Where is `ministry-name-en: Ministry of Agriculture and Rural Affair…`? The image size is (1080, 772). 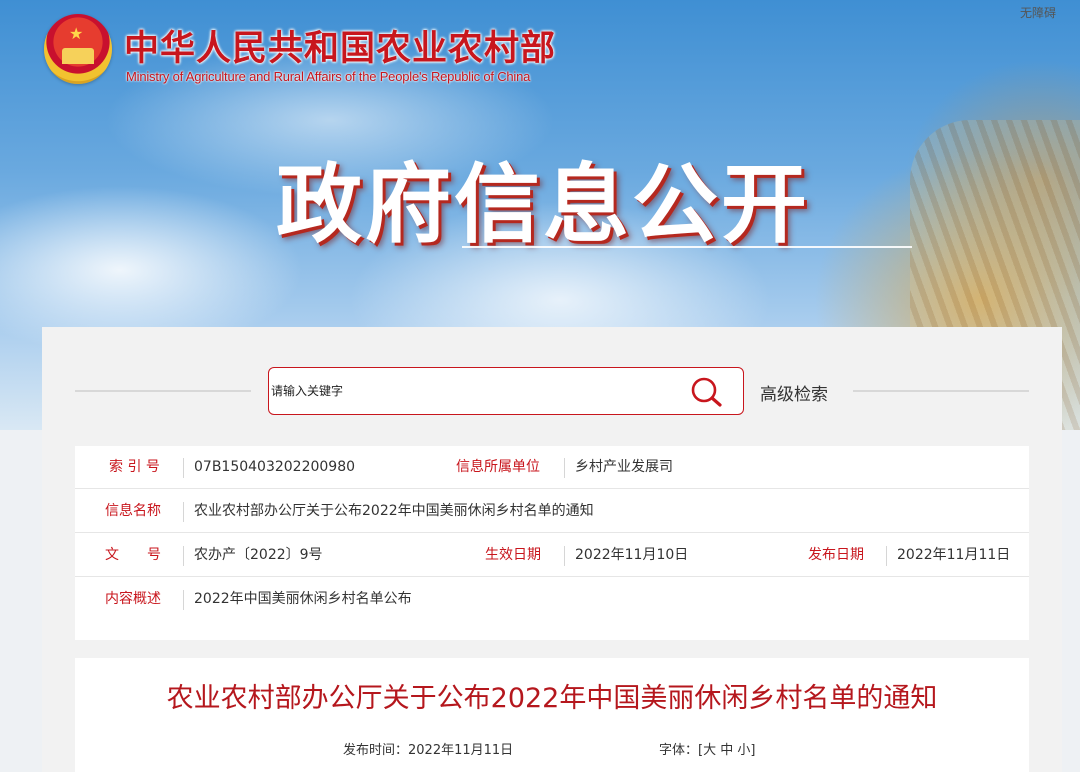 ministry-name-en: Ministry of Agriculture and Rural Affair… is located at coordinates (328, 76).